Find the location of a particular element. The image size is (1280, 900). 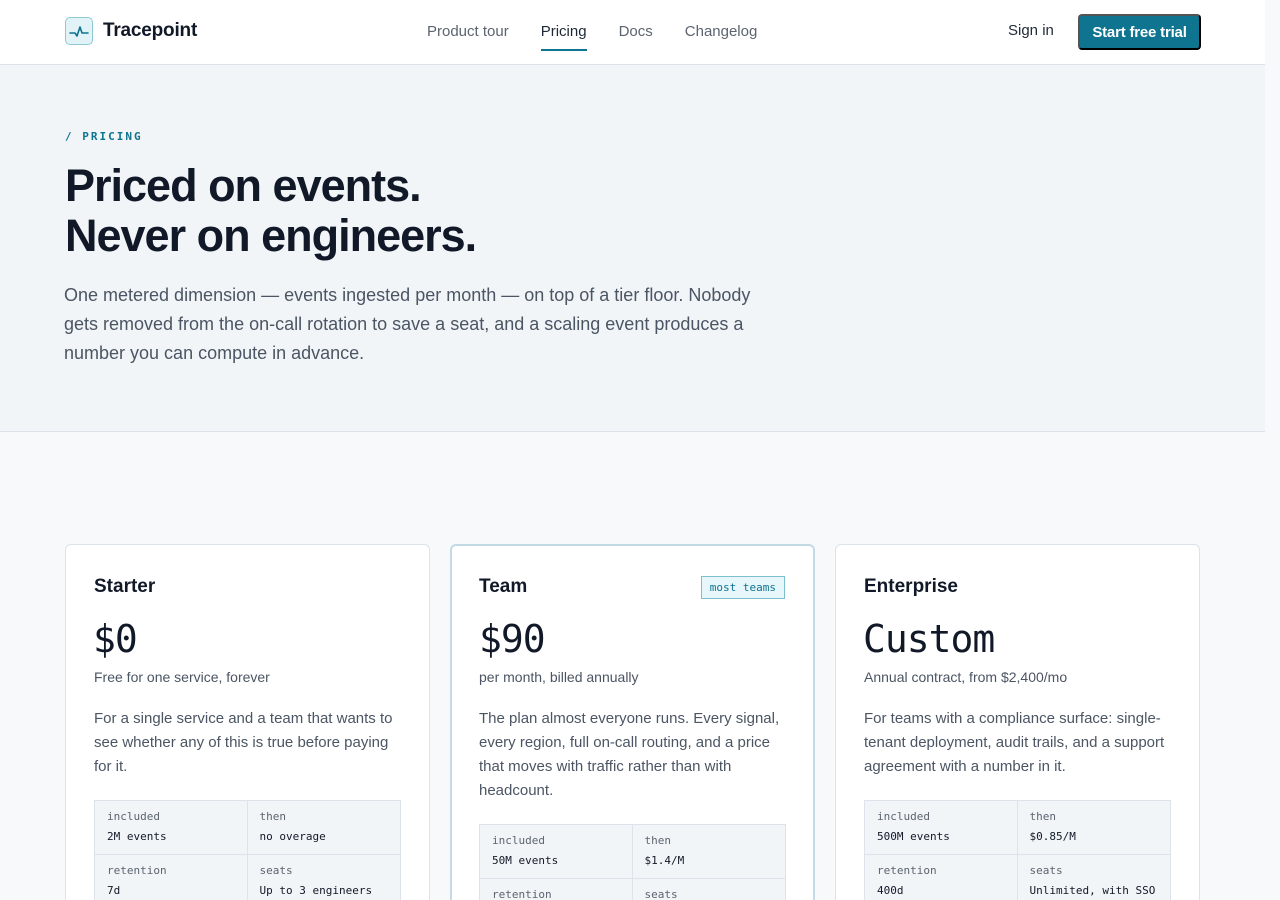

spec-then: then $1.4/M is located at coordinates (708, 852).